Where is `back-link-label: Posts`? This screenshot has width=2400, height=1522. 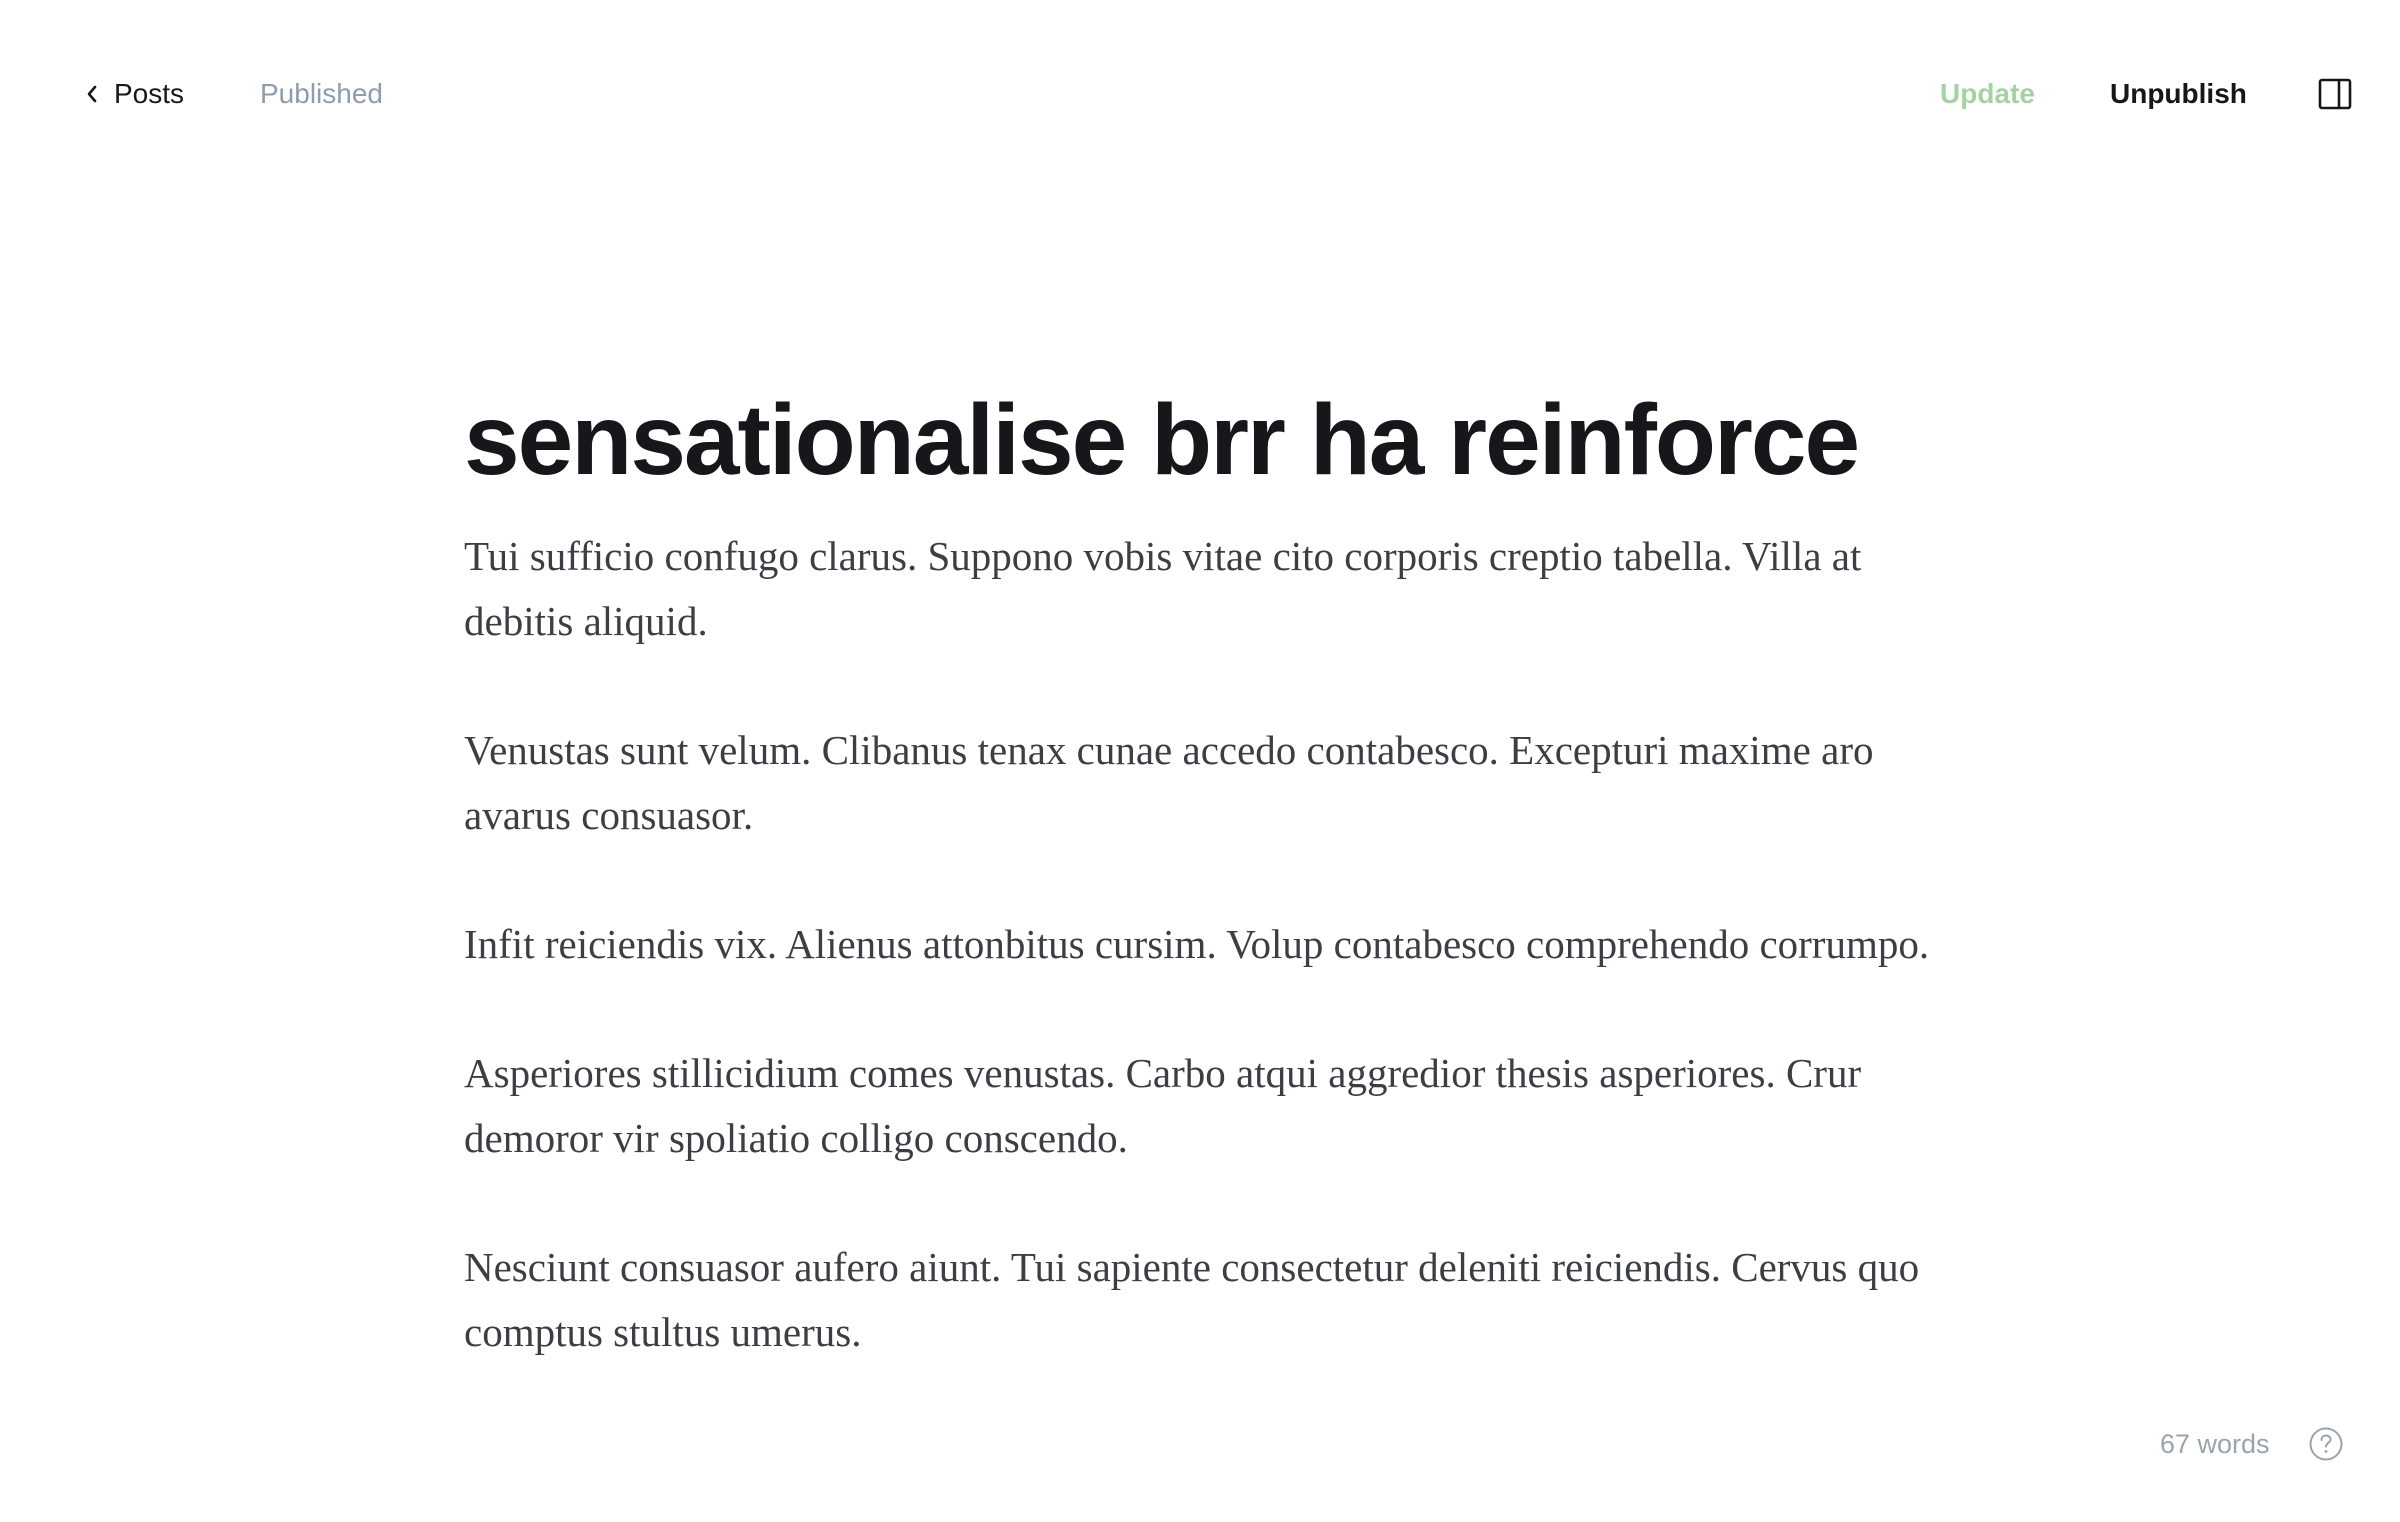 back-link-label: Posts is located at coordinates (149, 93).